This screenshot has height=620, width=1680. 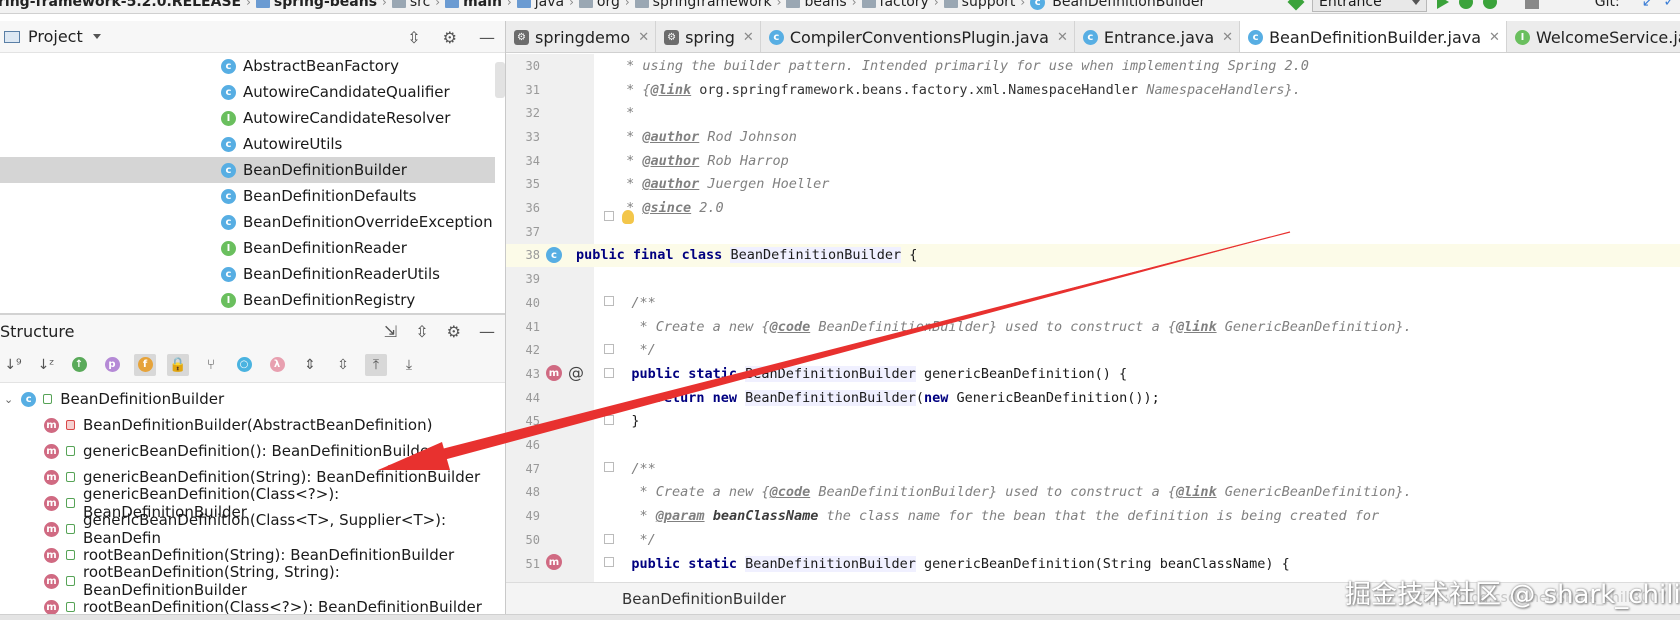 I want to click on sort-by-visibility-icon: ↓⁹, so click(x=13, y=365).